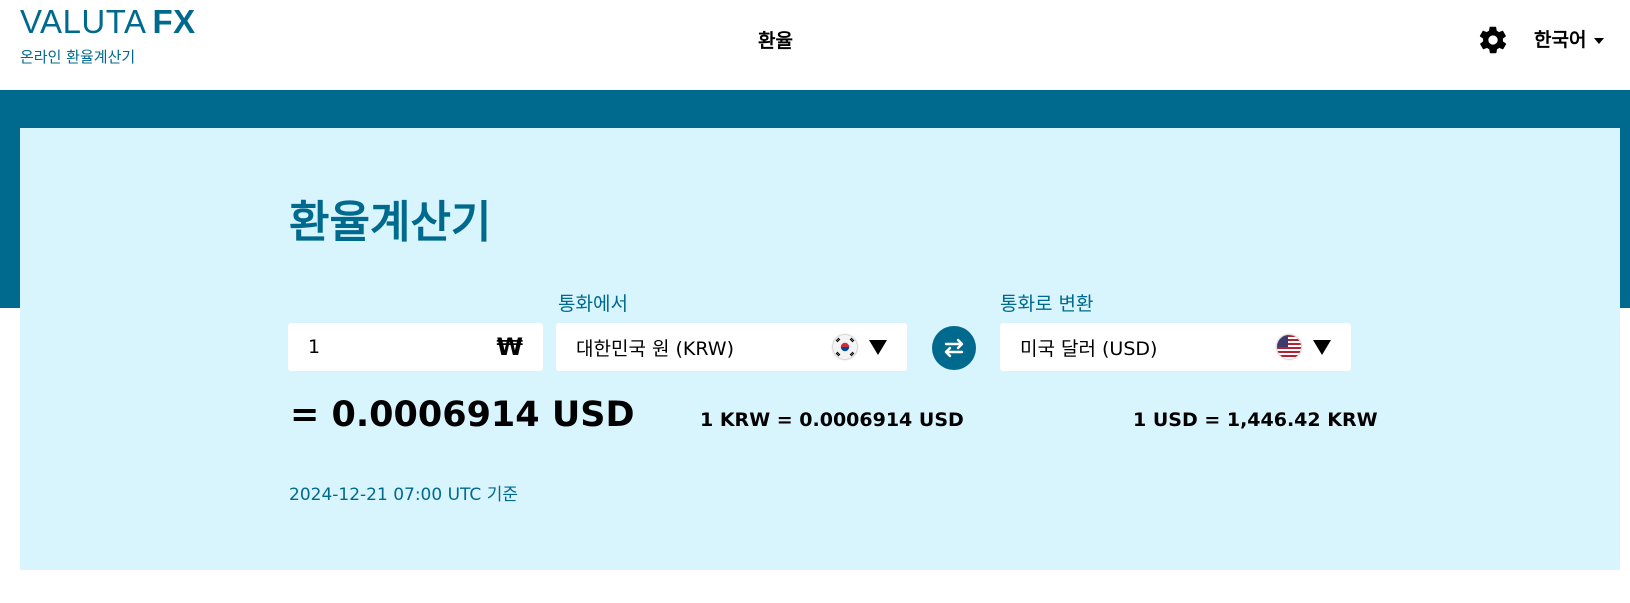 The image size is (1630, 603). Describe the element at coordinates (1255, 420) in the screenshot. I see `rate-reverse: 1 USD = 1,446.42 KRW` at that location.